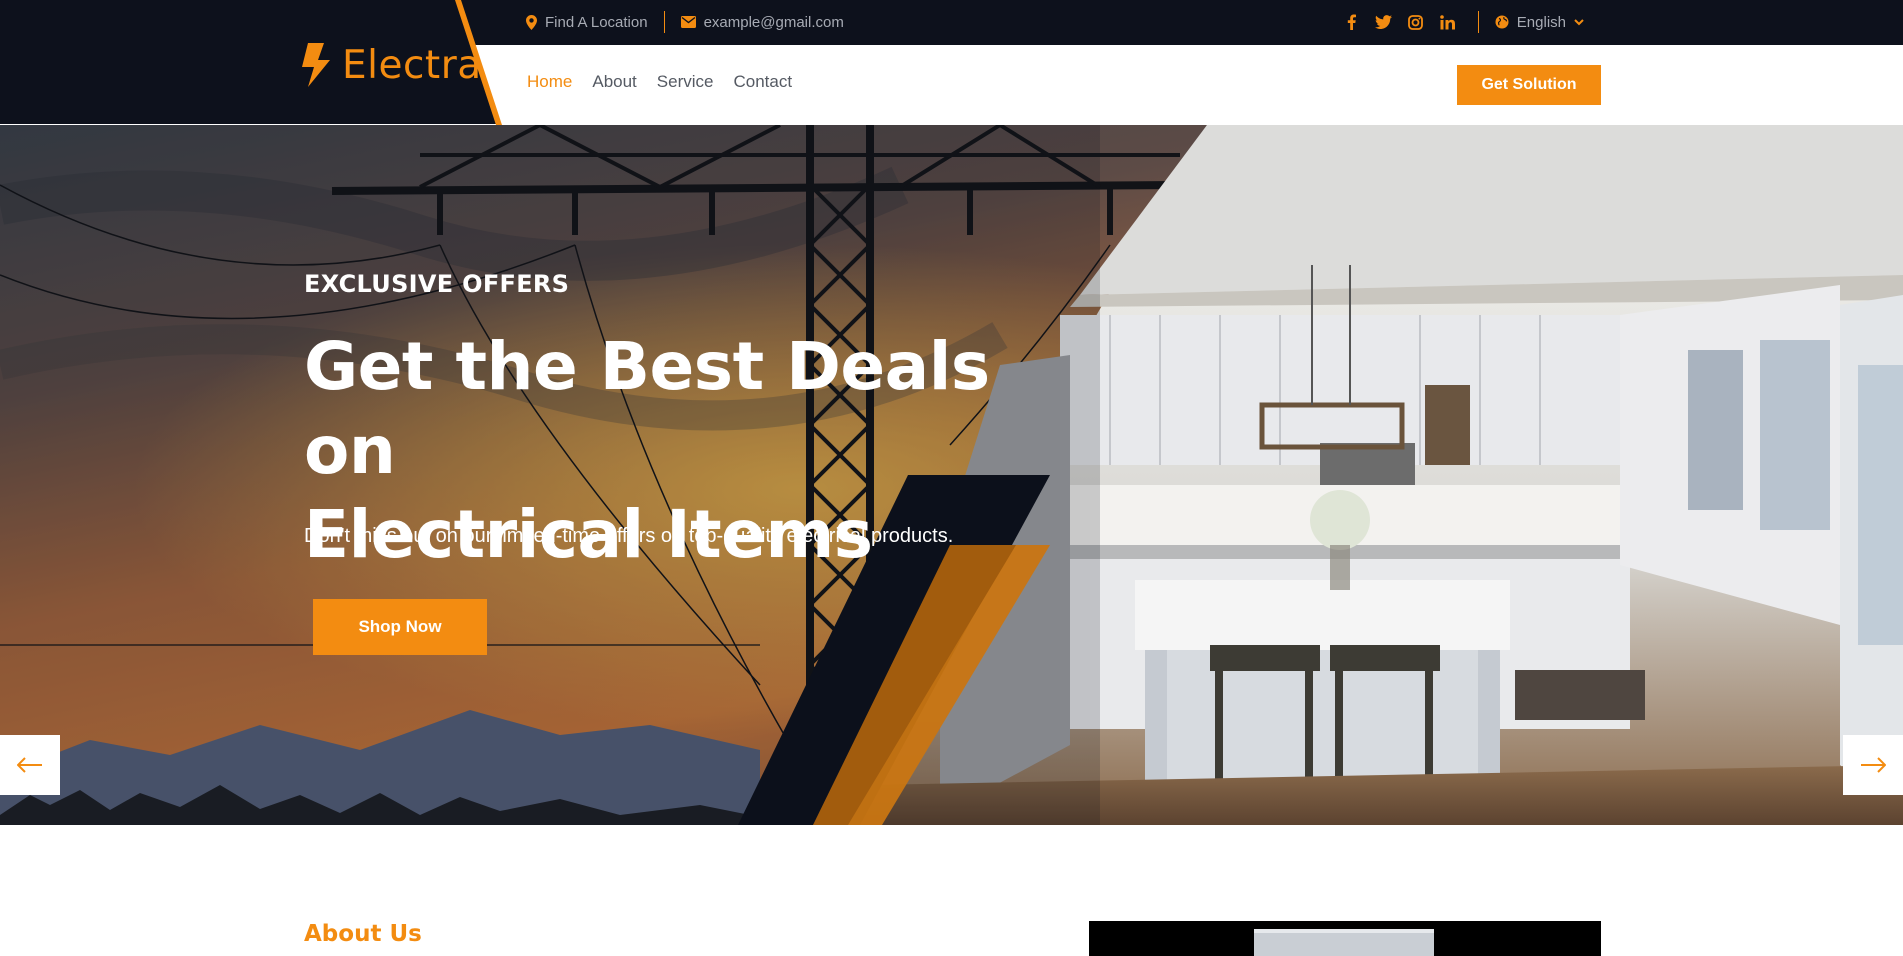  Describe the element at coordinates (1579, 21) in the screenshot. I see `chevron-down-icon` at that location.